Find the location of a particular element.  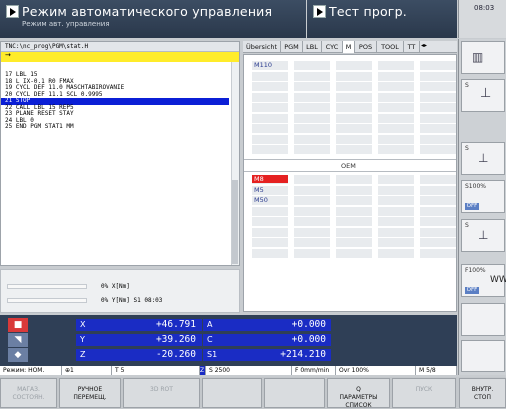

stop-icon: ■ is located at coordinates (18, 325).